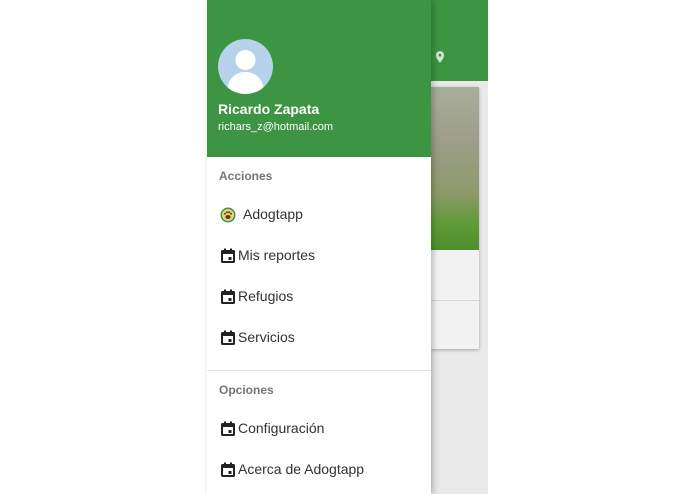  I want to click on menu-item-label: Acerca de Adogtapp, so click(301, 469).